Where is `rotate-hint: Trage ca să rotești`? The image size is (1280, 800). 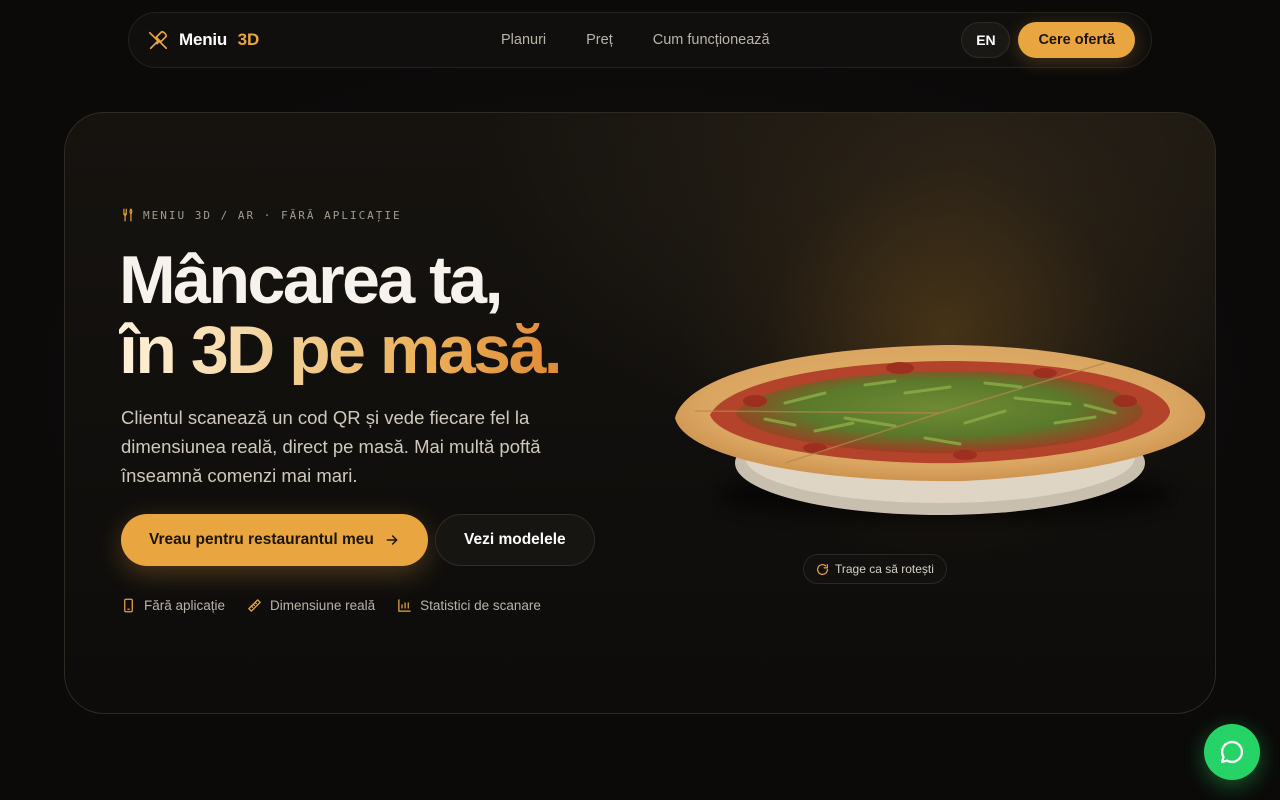 rotate-hint: Trage ca să rotești is located at coordinates (875, 569).